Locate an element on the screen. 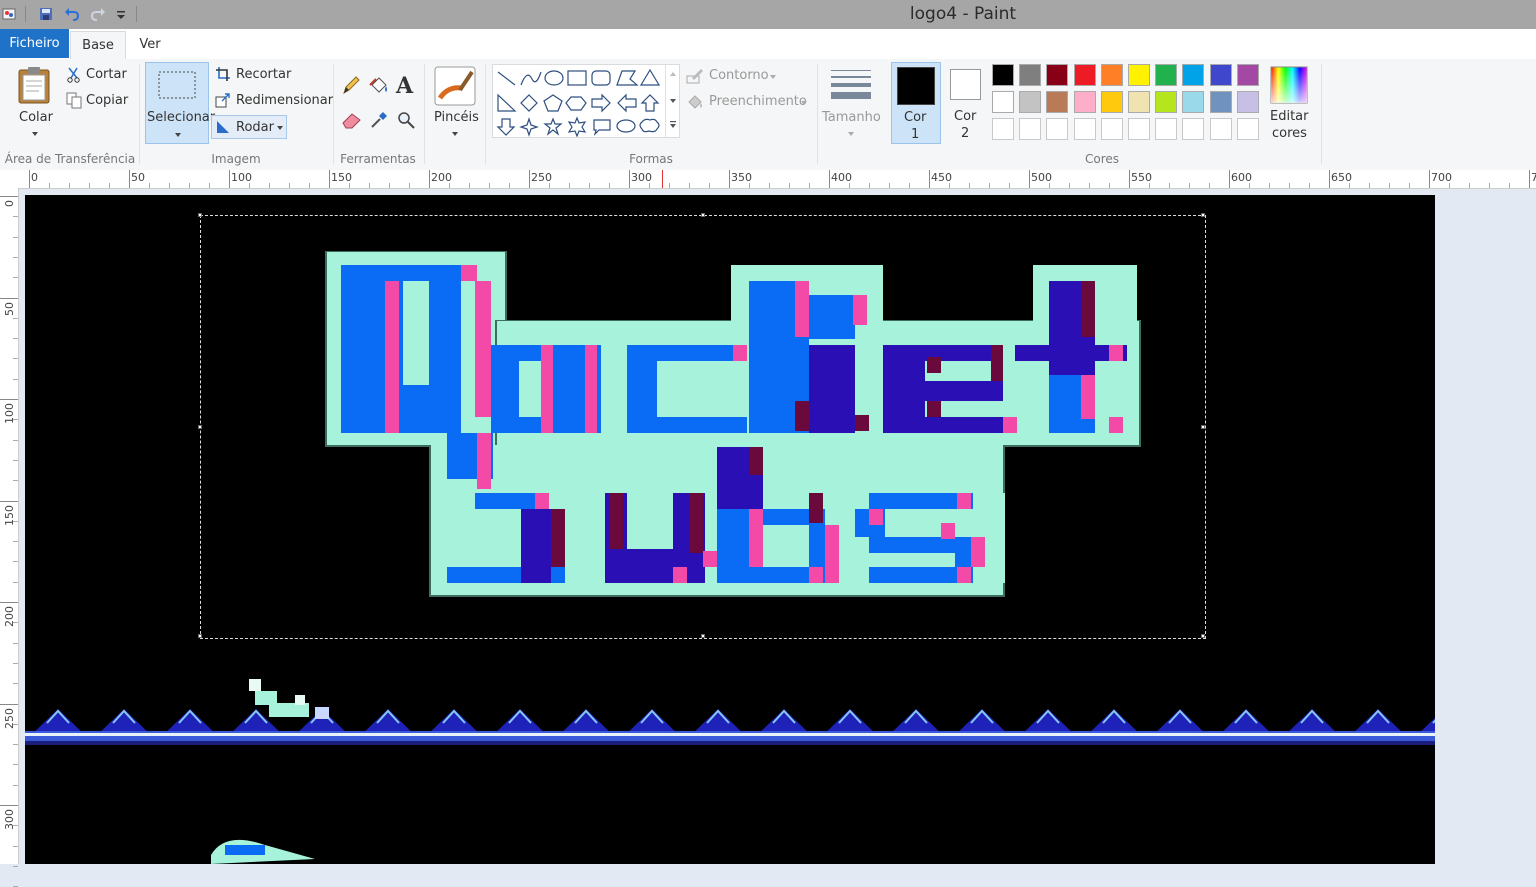 The width and height of the screenshot is (1536, 887). copy-icon is located at coordinates (74, 100).